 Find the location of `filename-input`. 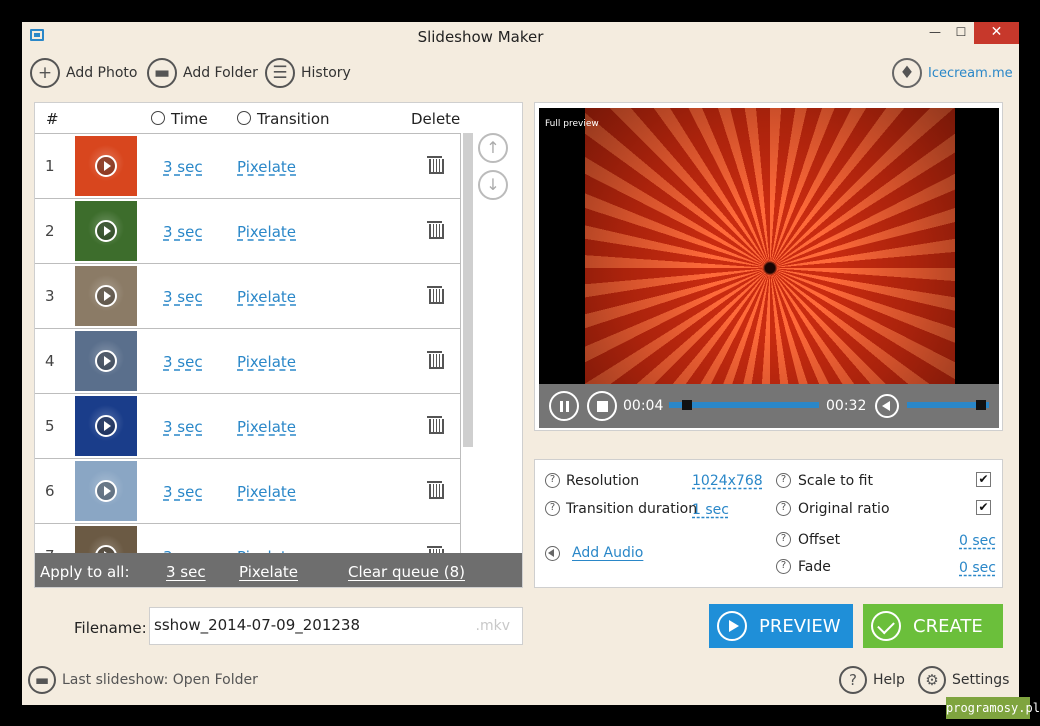

filename-input is located at coordinates (304, 625).